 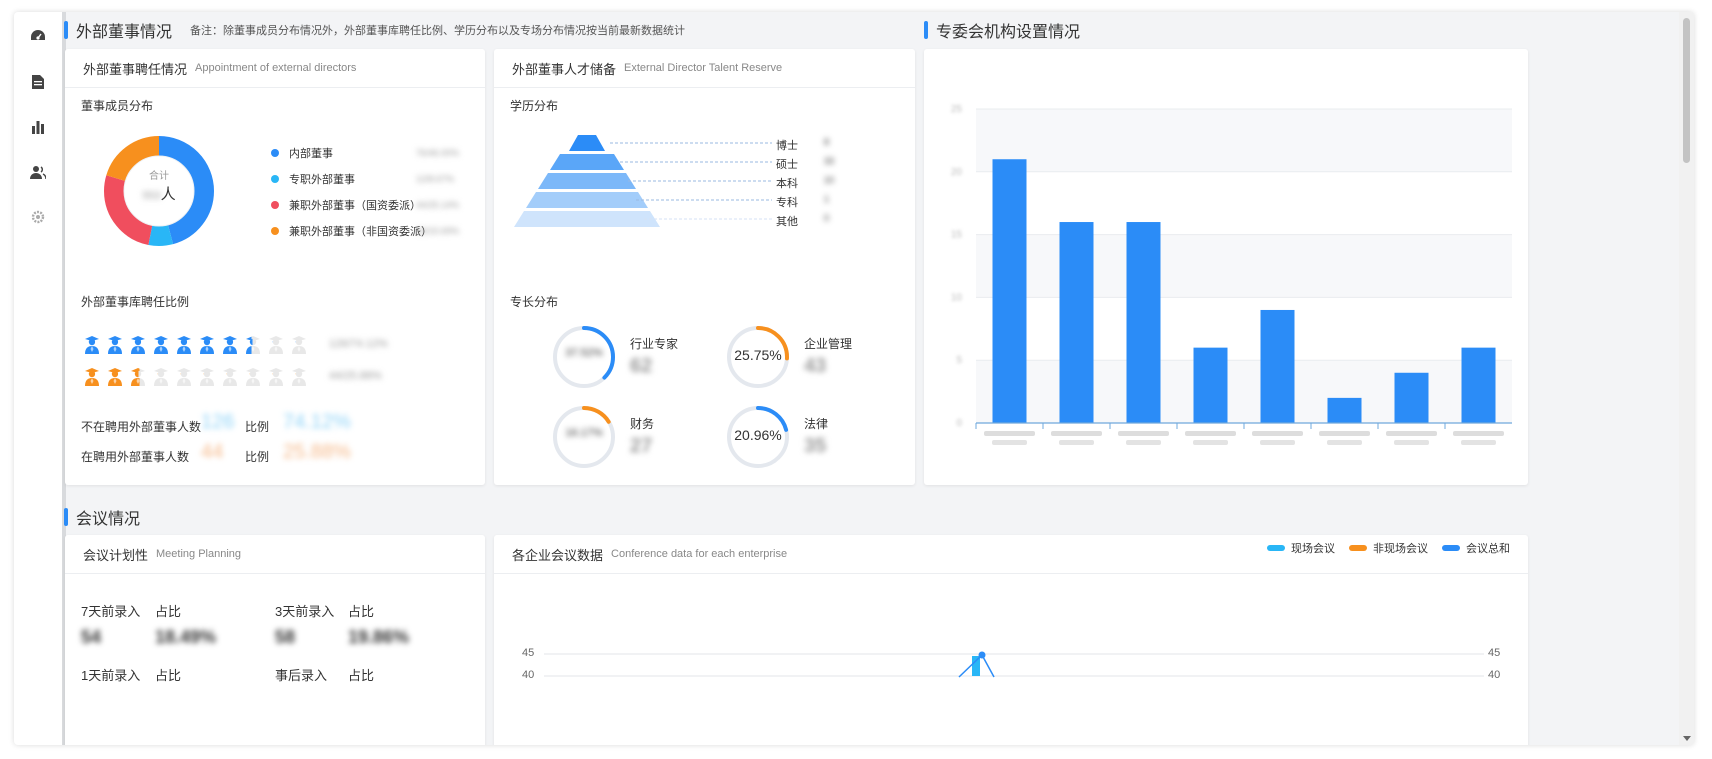 I want to click on edu-label-phd: 博士, so click(x=787, y=146).